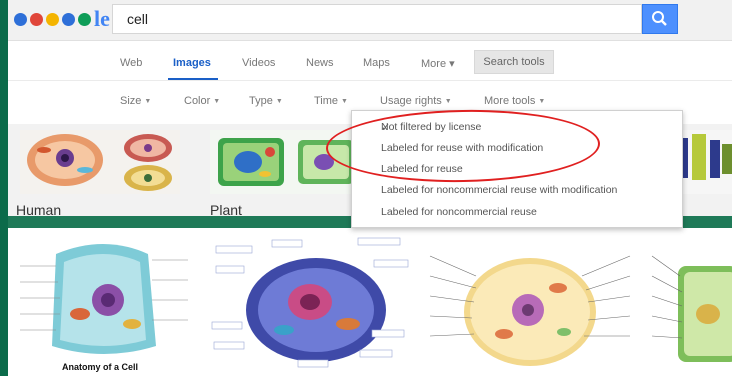 This screenshot has width=732, height=376. Describe the element at coordinates (138, 19) in the screenshot. I see `search-query: cell` at that location.